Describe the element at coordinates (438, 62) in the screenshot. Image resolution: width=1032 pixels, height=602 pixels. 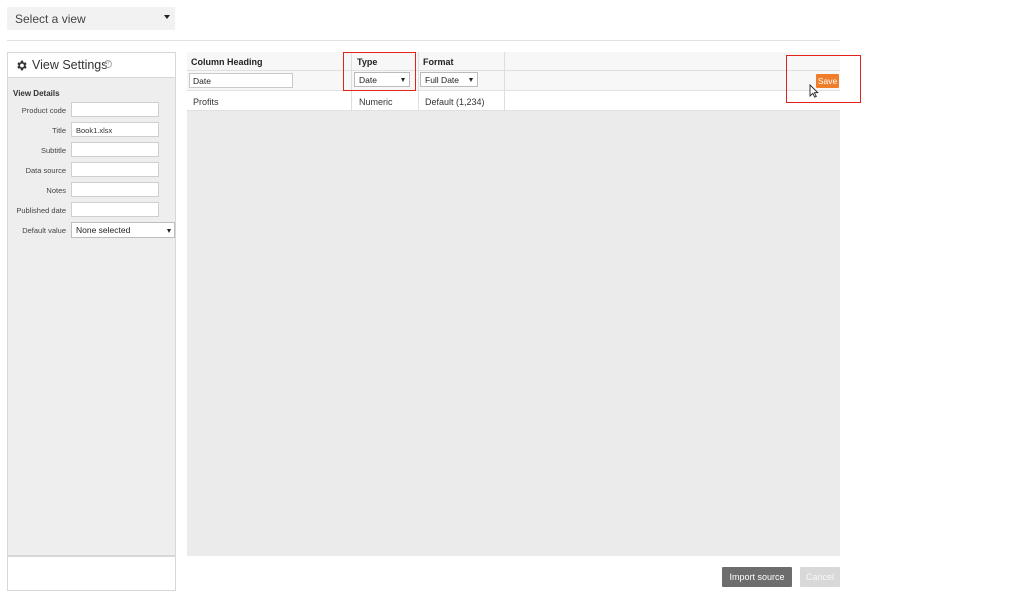
I see `format-header: Format` at that location.